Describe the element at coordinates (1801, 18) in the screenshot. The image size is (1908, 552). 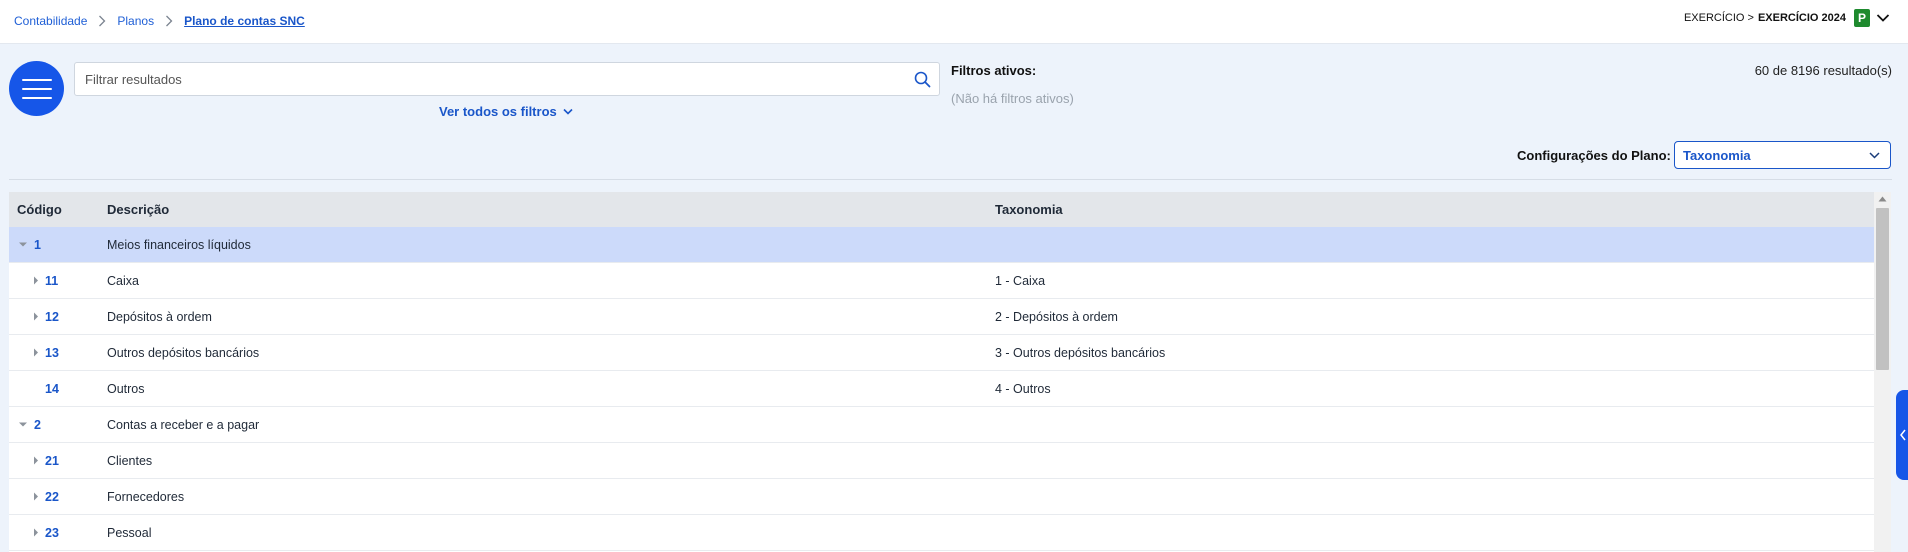
I see `exercise-label: EXERCÍCIO 2024` at that location.